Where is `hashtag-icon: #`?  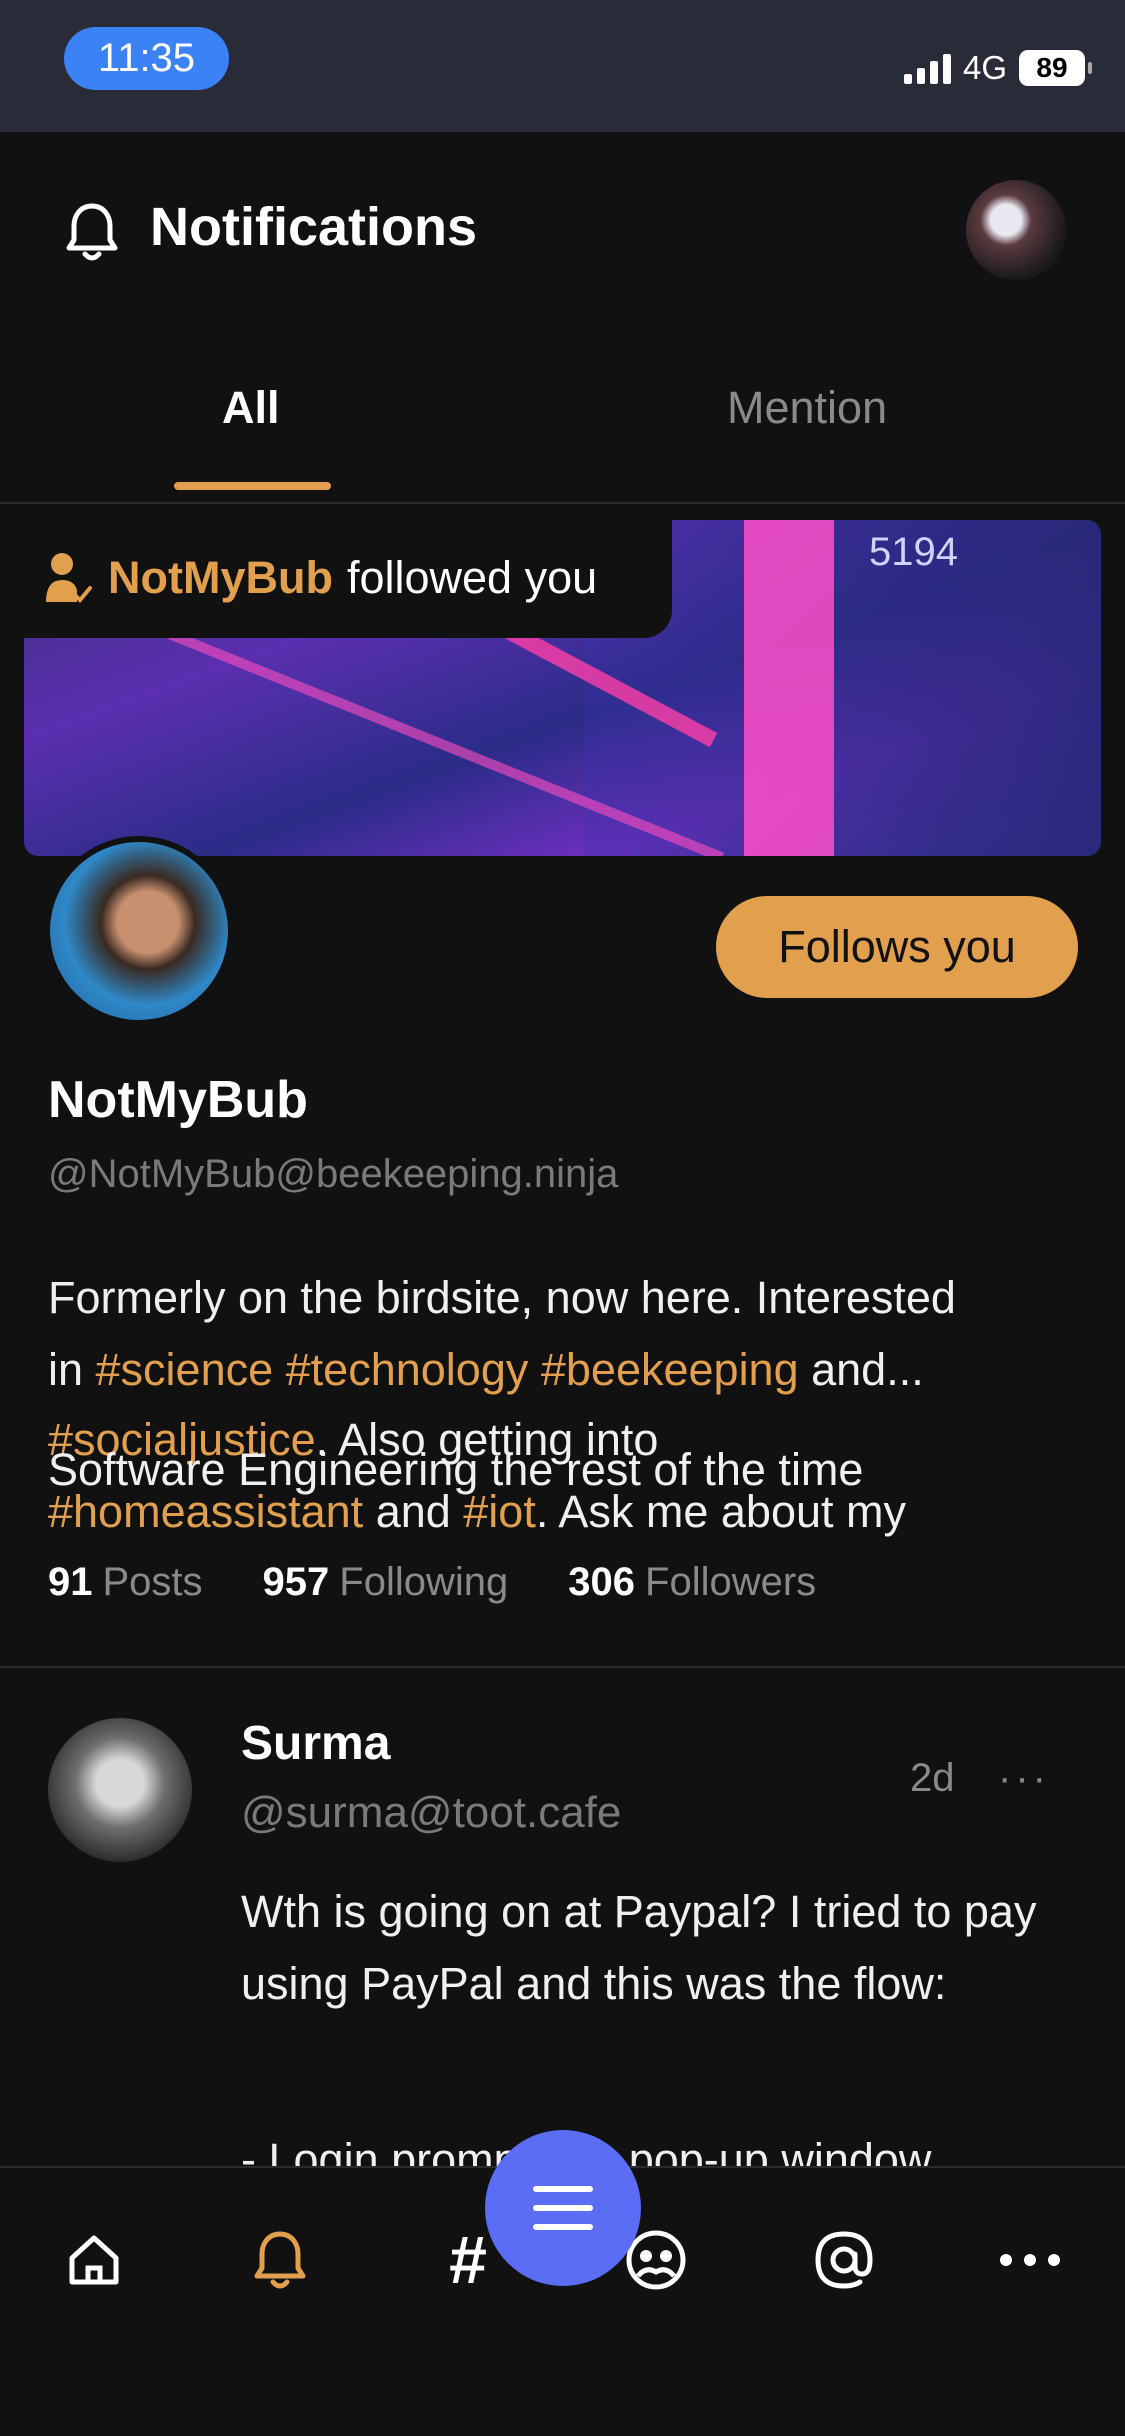
hashtag-icon: # is located at coordinates (468, 2260).